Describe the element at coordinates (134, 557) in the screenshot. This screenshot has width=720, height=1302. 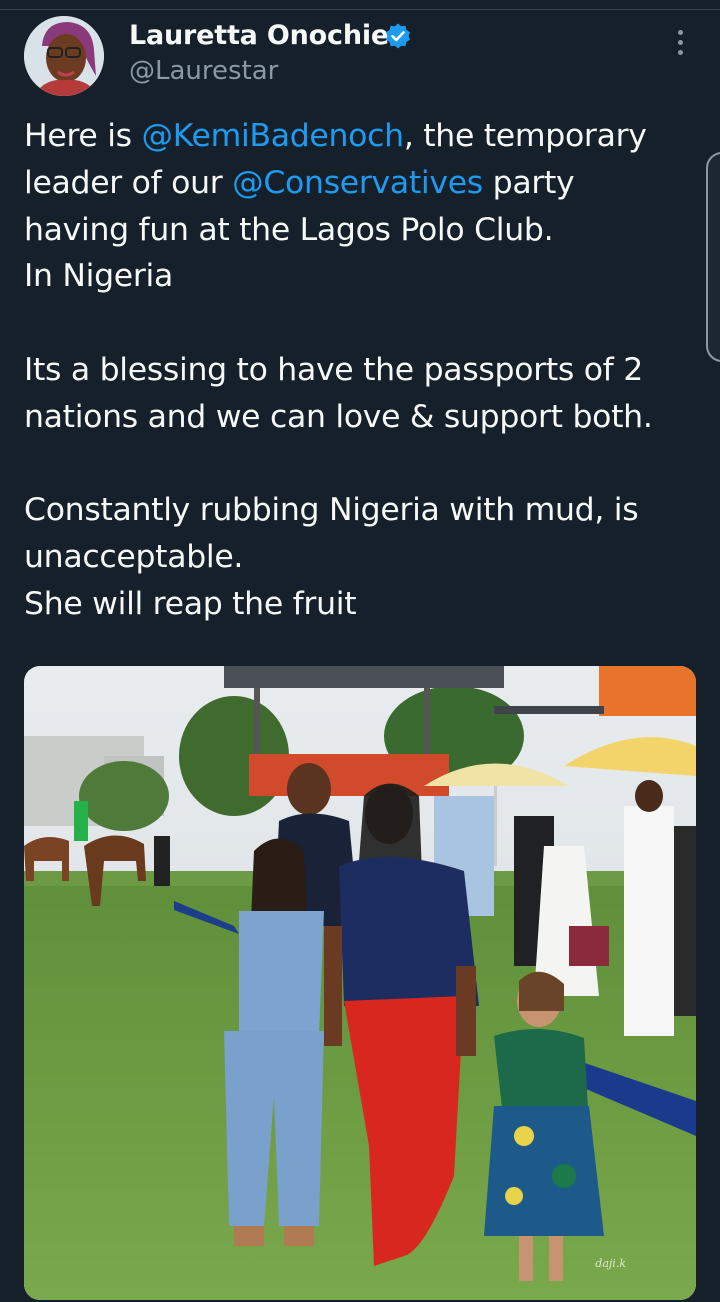
I see `tweet-line: unacceptable.` at that location.